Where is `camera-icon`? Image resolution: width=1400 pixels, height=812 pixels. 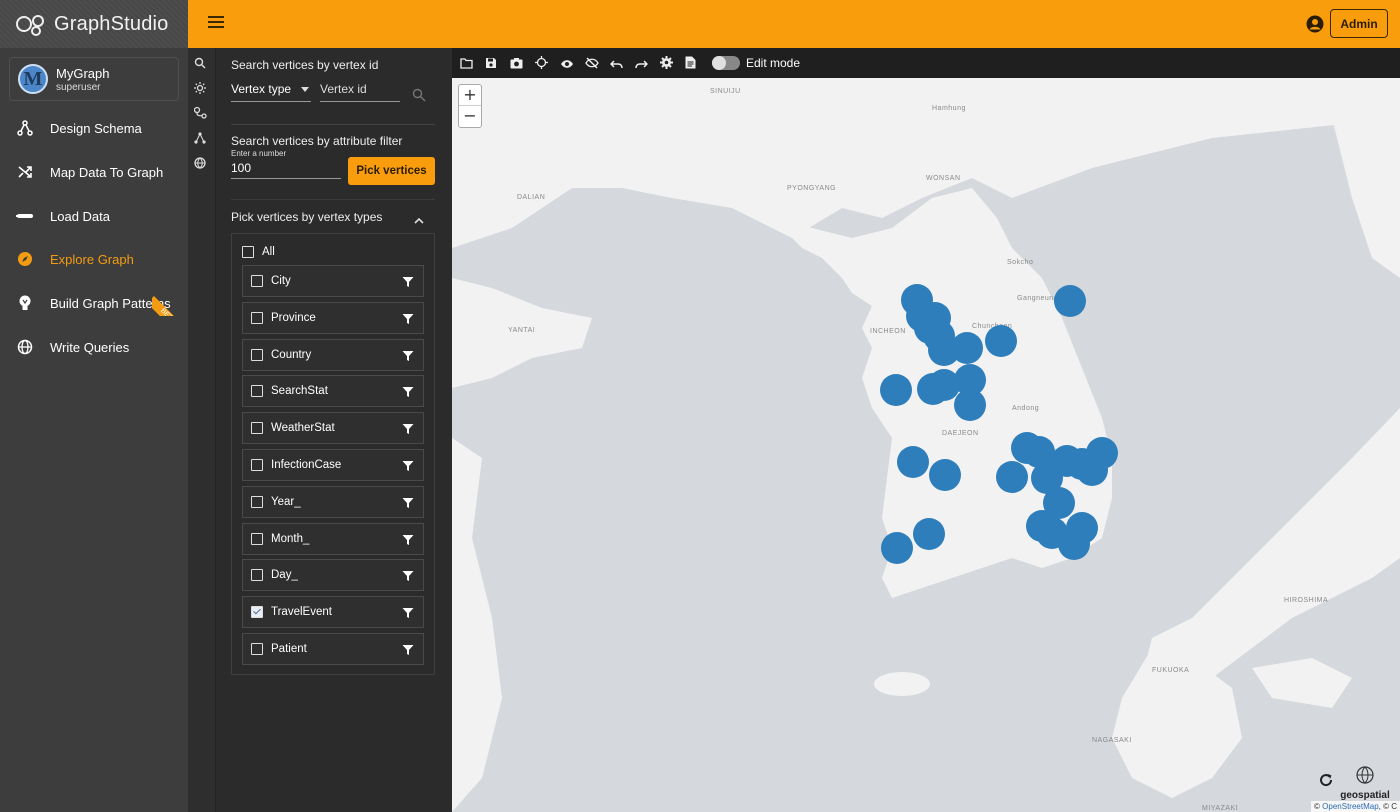
camera-icon is located at coordinates (517, 63).